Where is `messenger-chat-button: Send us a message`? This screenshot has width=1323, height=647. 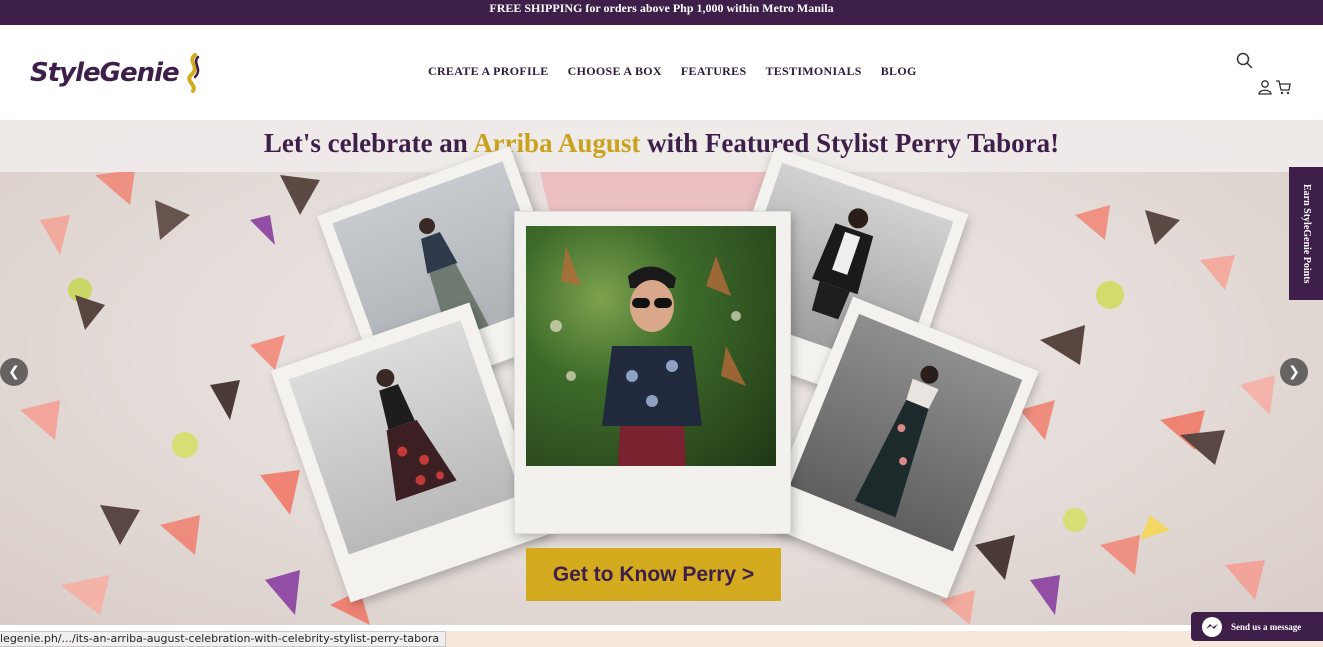
messenger-chat-button: Send us a message is located at coordinates (1257, 626).